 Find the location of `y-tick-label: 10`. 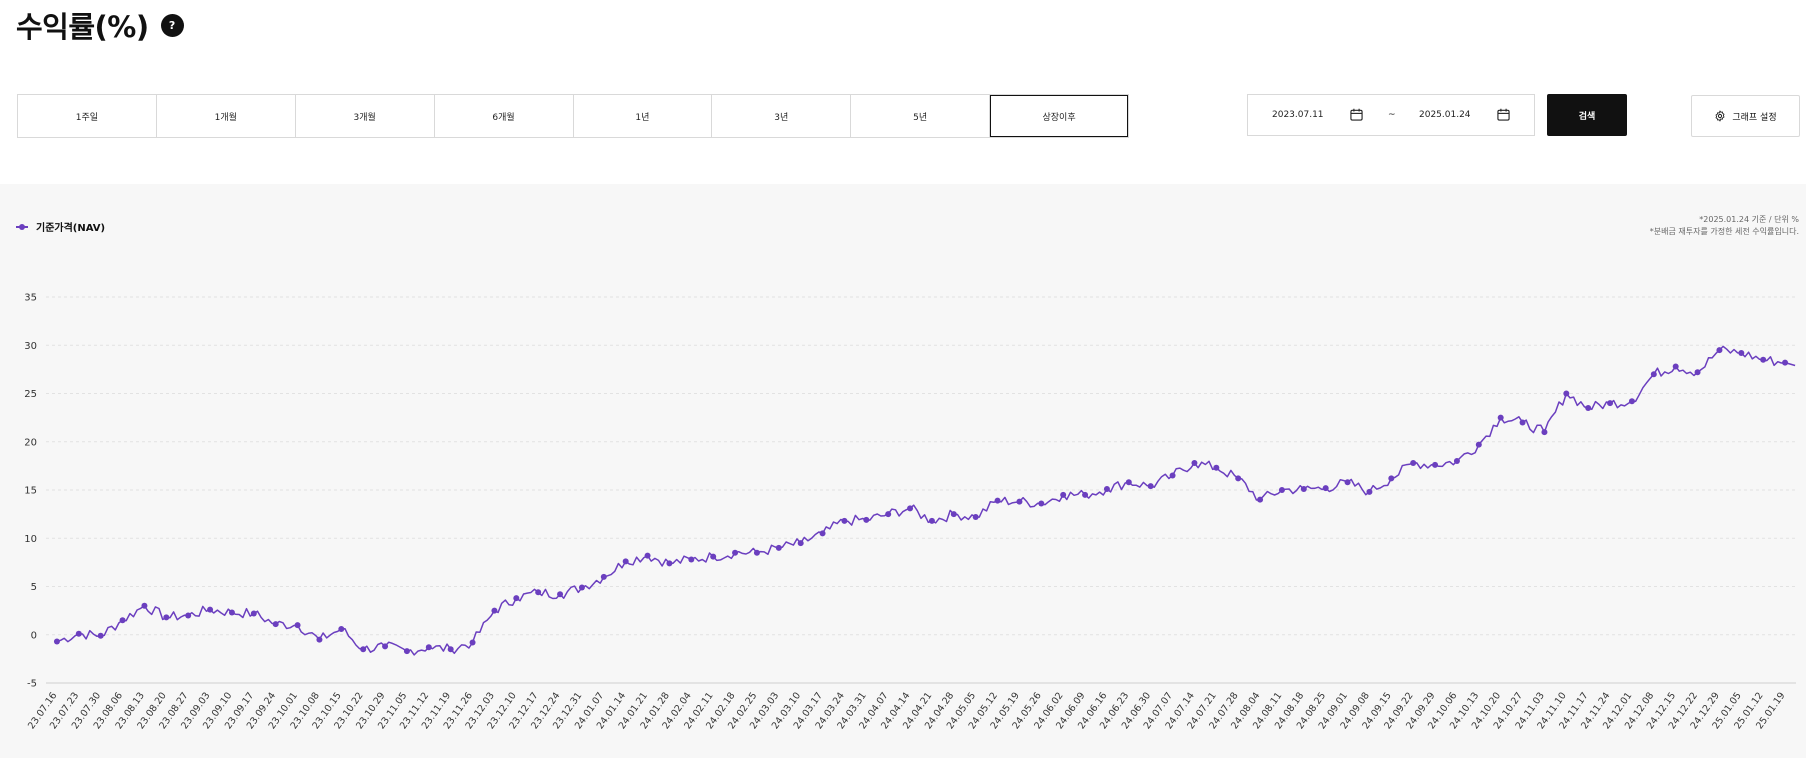

y-tick-label: 10 is located at coordinates (30, 539).